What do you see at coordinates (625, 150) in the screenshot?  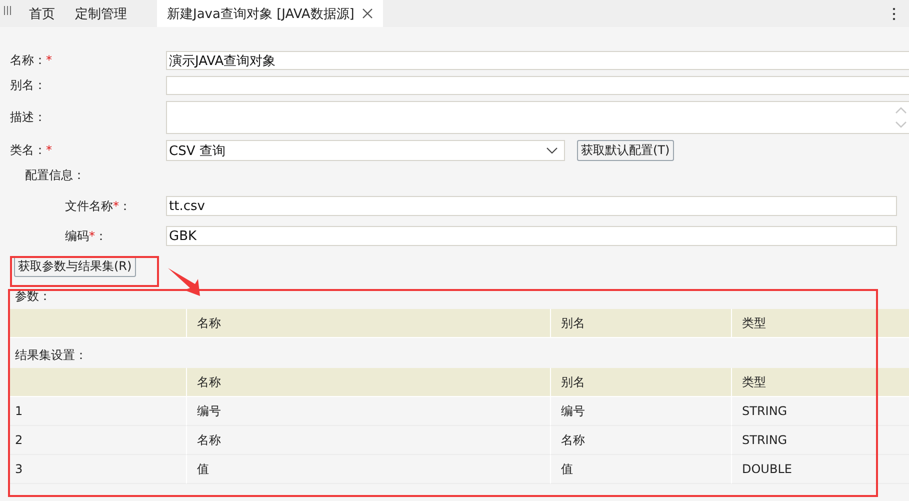 I see `default-config-button: 获取默认配置(T)` at bounding box center [625, 150].